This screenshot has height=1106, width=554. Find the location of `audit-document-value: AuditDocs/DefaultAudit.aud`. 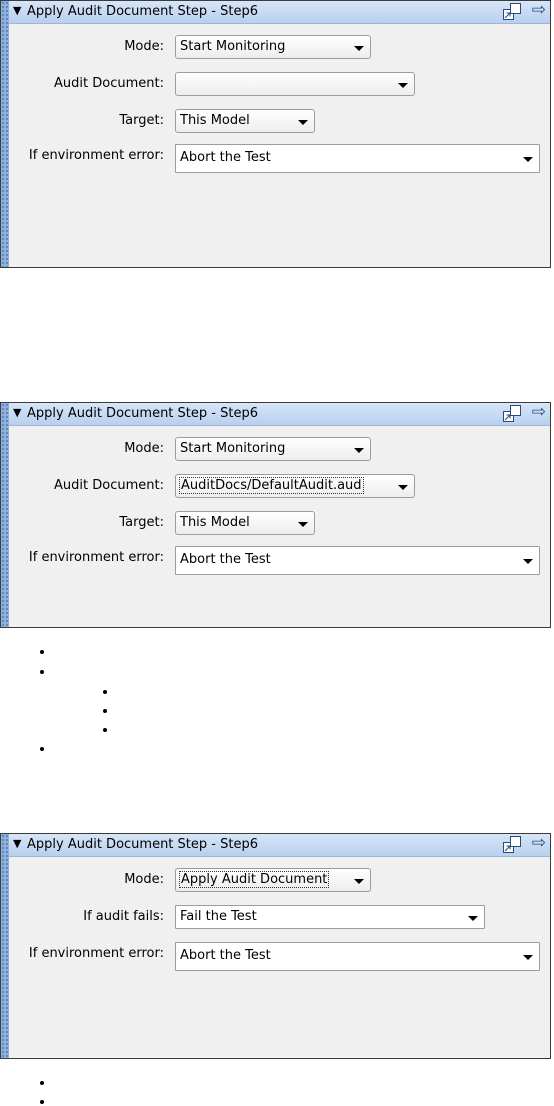

audit-document-value: AuditDocs/DefaultAudit.aud is located at coordinates (271, 485).